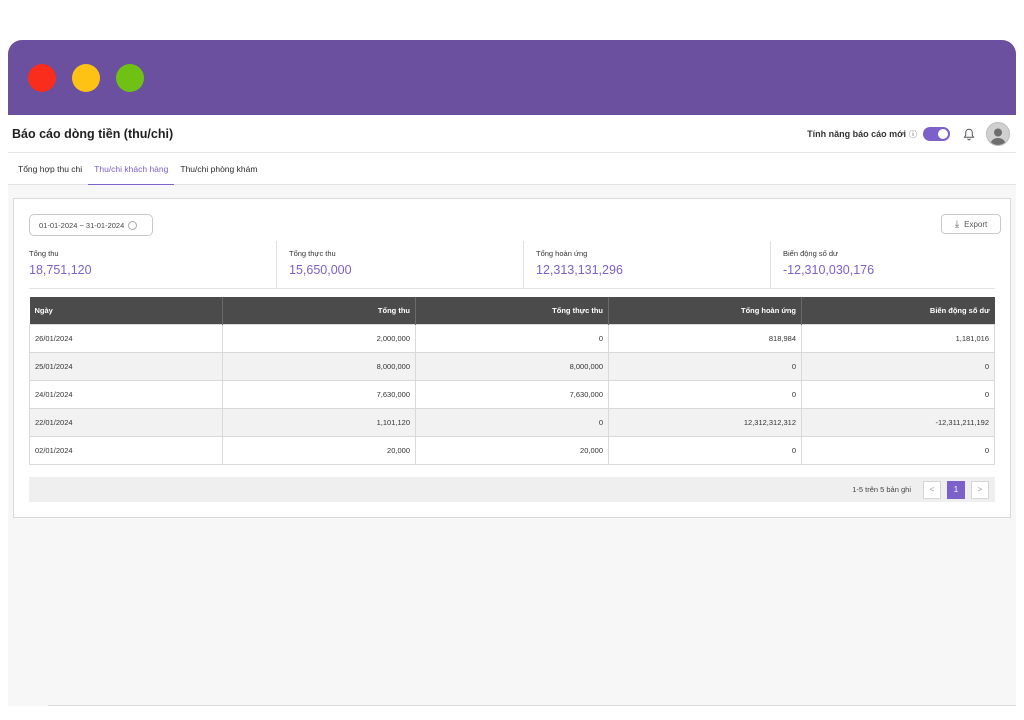 The width and height of the screenshot is (1024, 720). What do you see at coordinates (829, 270) in the screenshot?
I see `stat-value: -12,310,030,176` at bounding box center [829, 270].